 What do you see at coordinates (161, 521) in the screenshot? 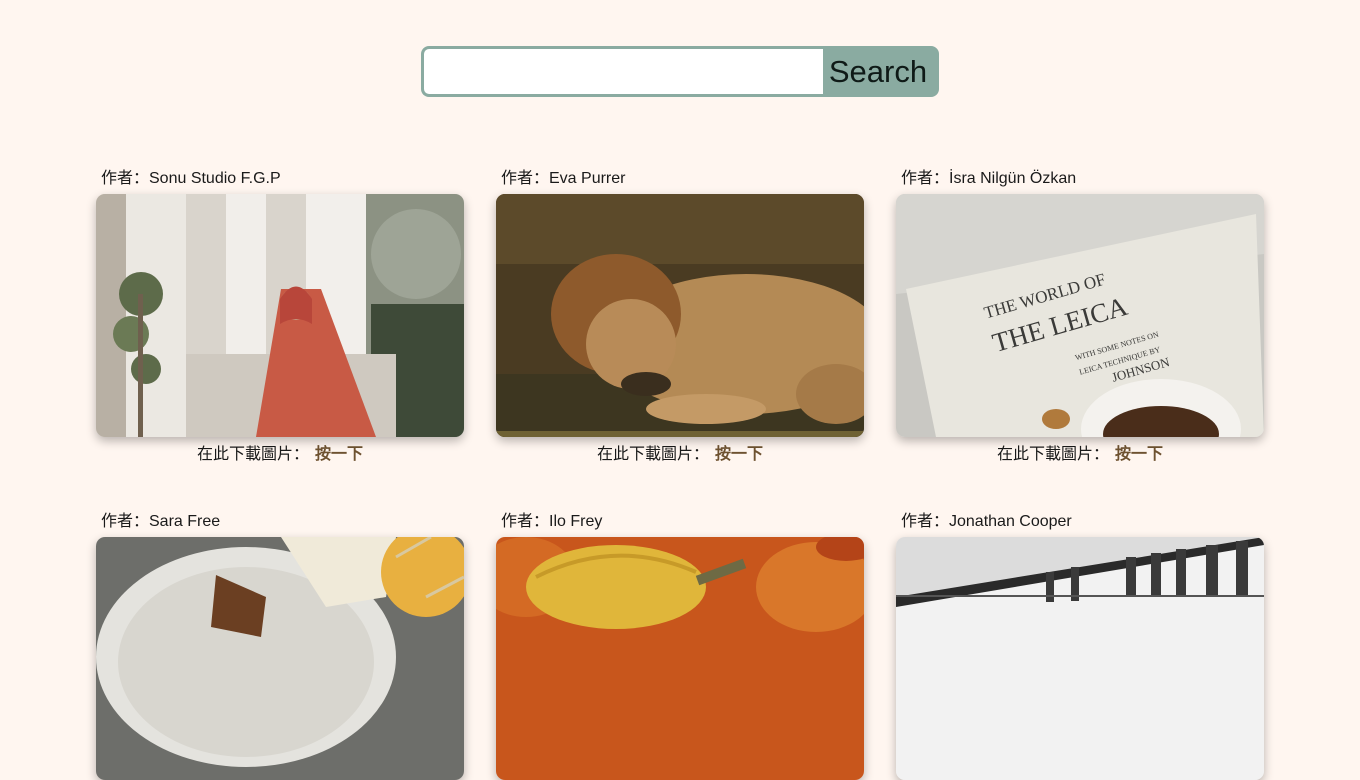
I see `author-label: 作者：Sara Free` at bounding box center [161, 521].